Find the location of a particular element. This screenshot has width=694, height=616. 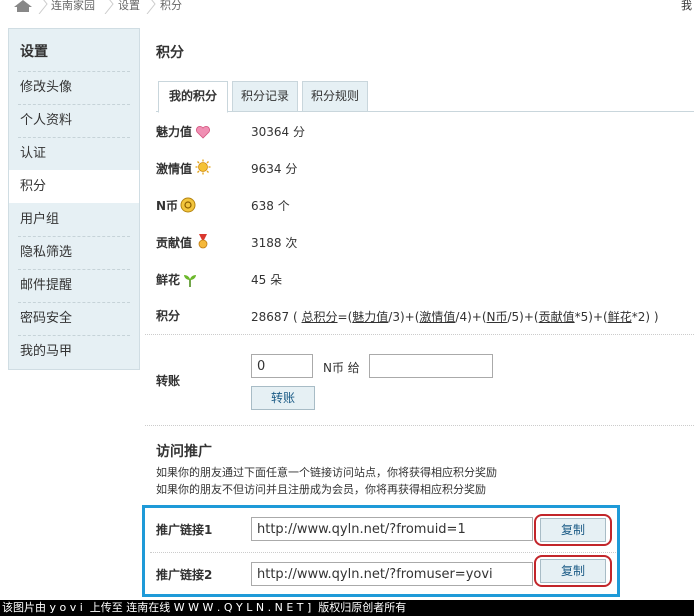

home-icon is located at coordinates (23, 6).